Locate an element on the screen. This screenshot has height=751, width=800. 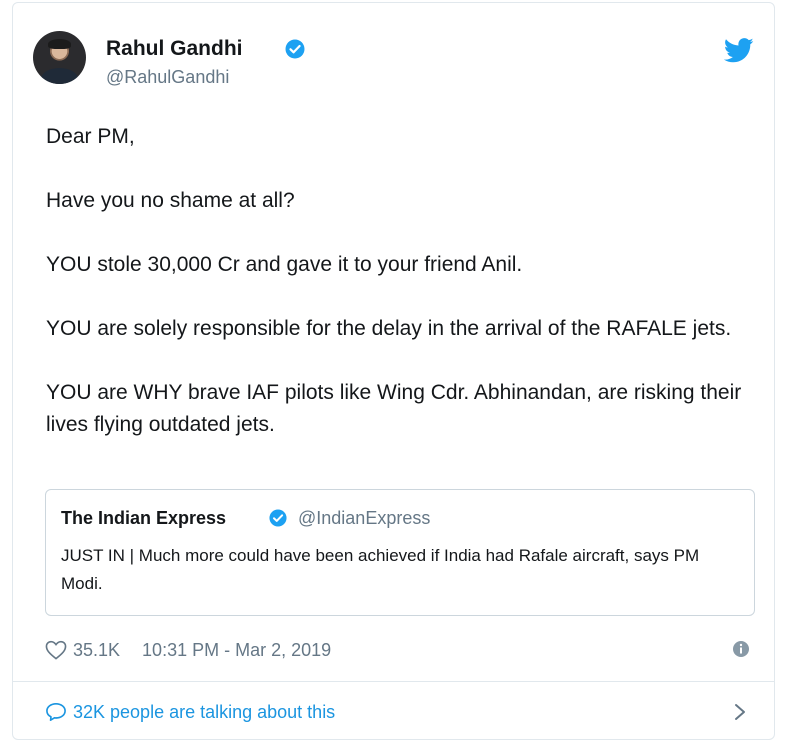
twitter-bird-icon is located at coordinates (739, 50).